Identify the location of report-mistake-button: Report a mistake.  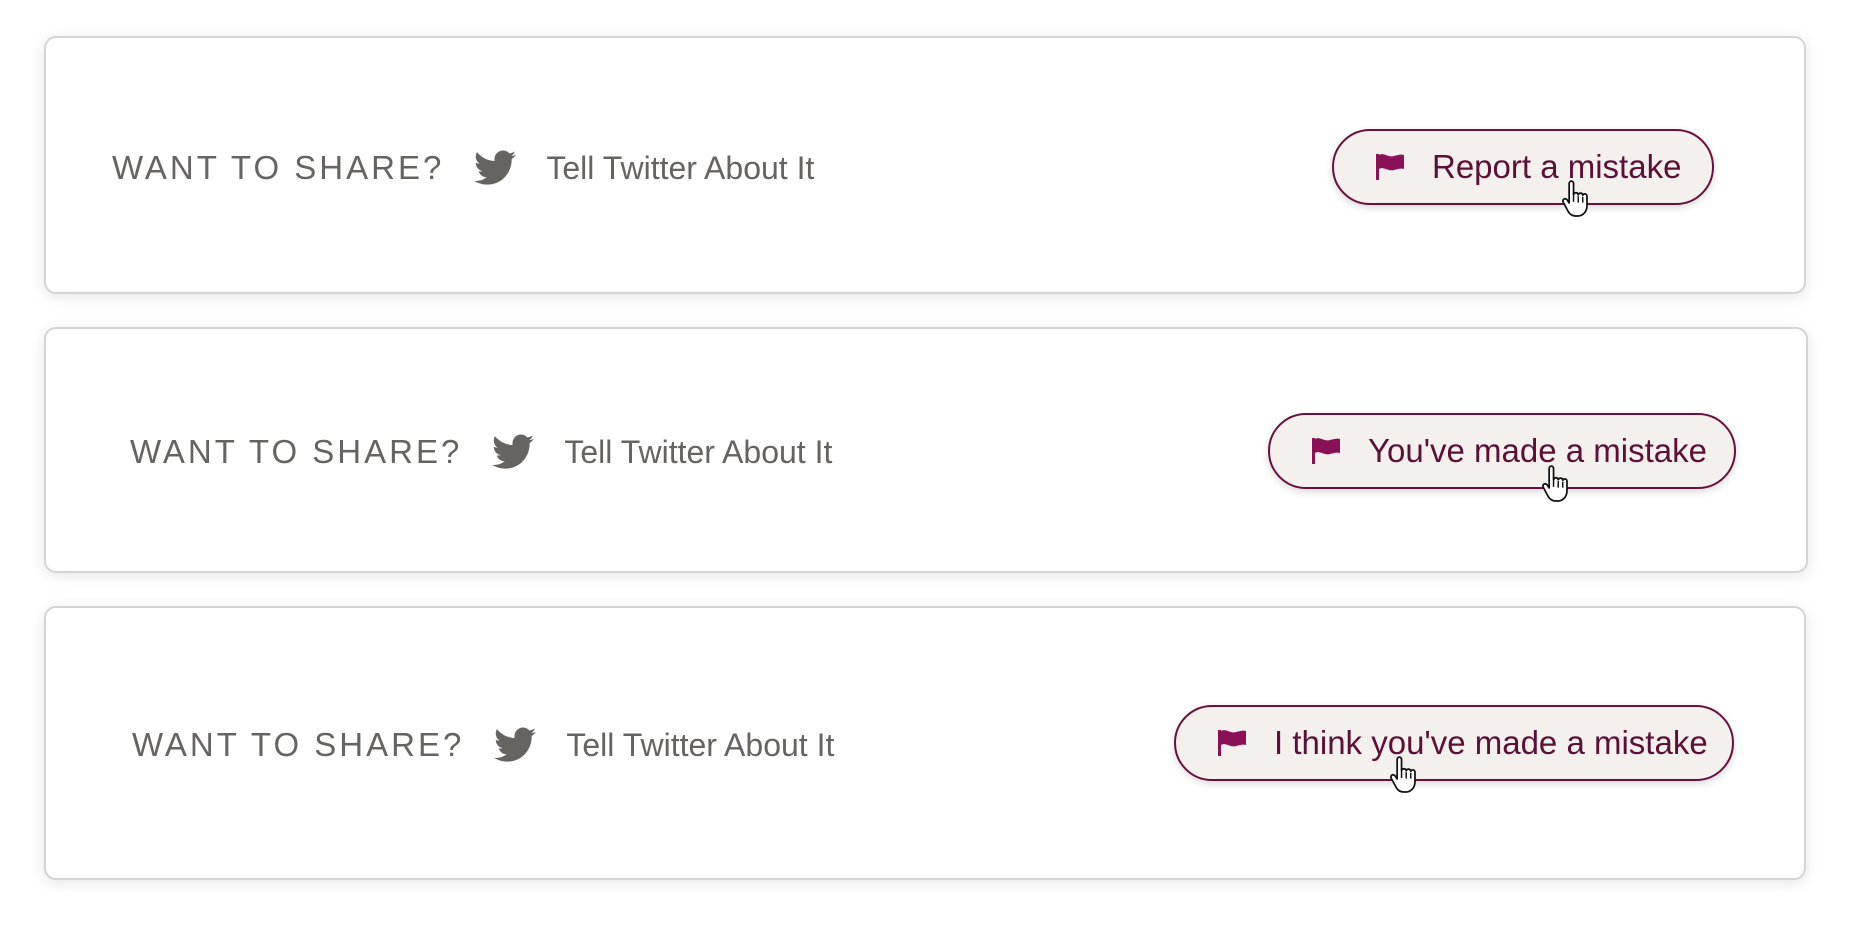
(1523, 167).